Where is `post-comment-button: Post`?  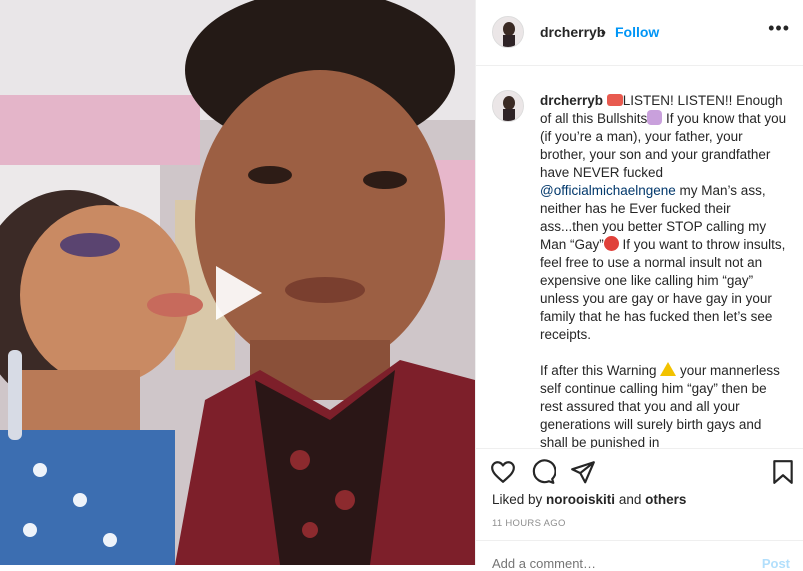 post-comment-button: Post is located at coordinates (776, 563).